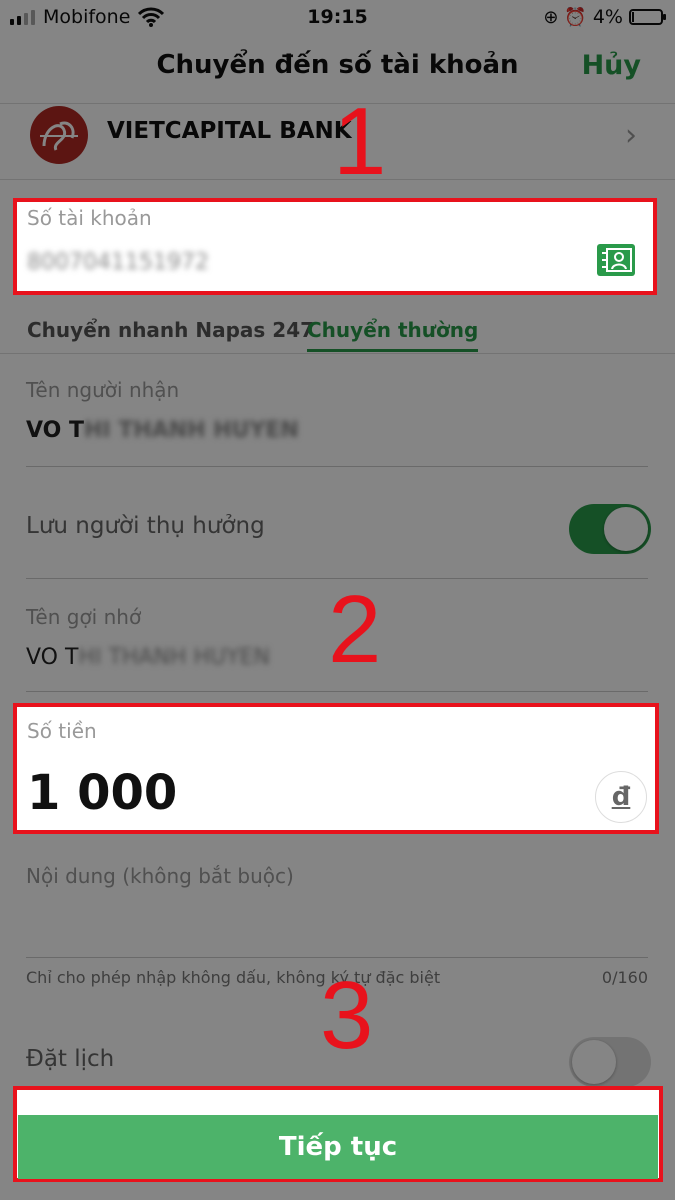  Describe the element at coordinates (355, 629) in the screenshot. I see `annotation-number-2: 2` at that location.